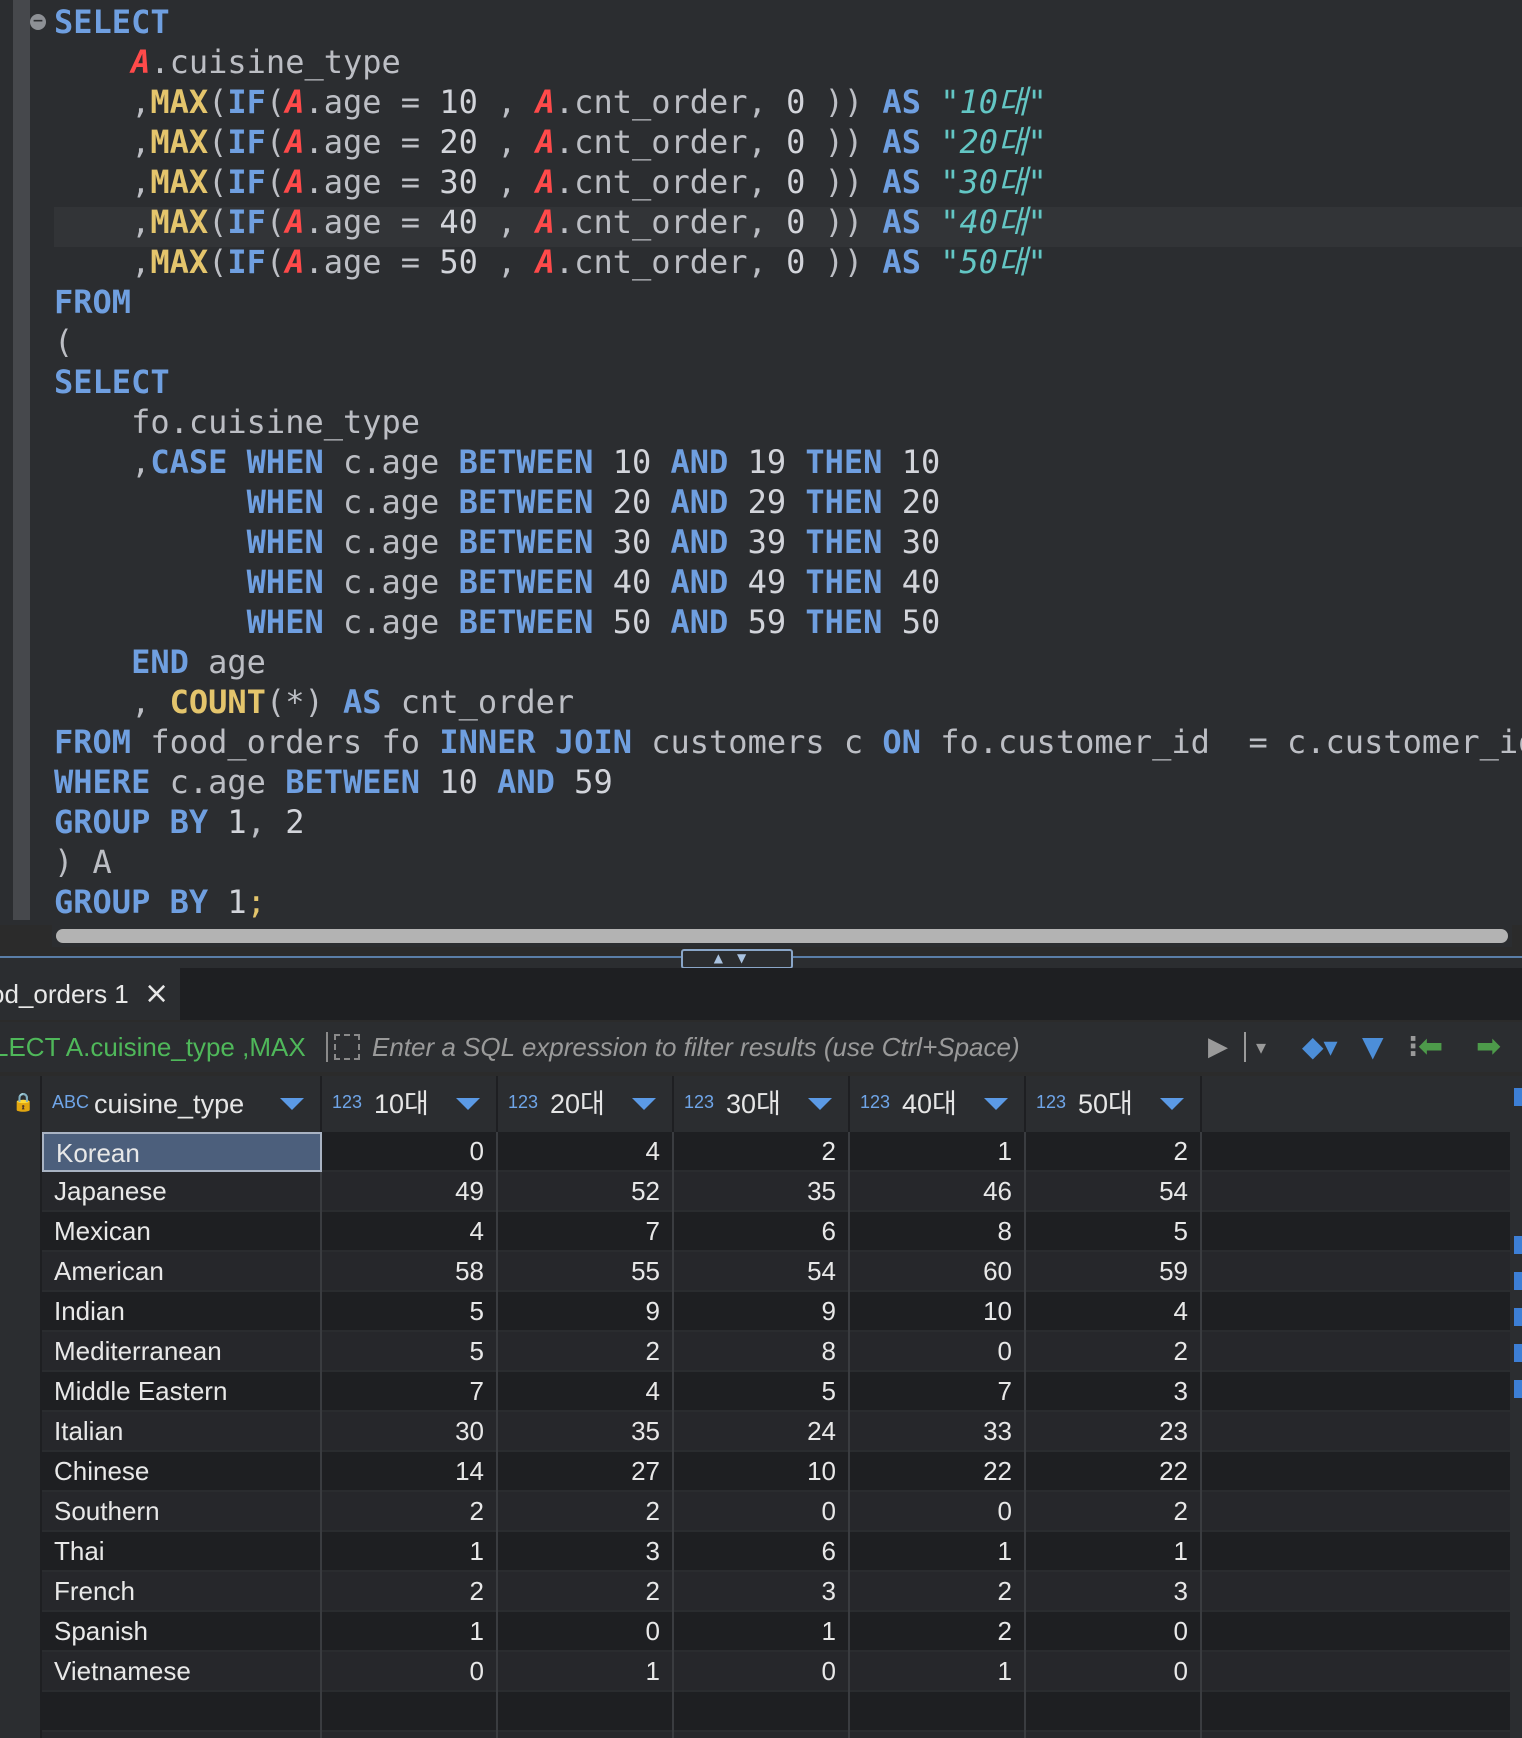 This screenshot has width=1522, height=1738. I want to click on arrow-right-icon: ➡, so click(1488, 1047).